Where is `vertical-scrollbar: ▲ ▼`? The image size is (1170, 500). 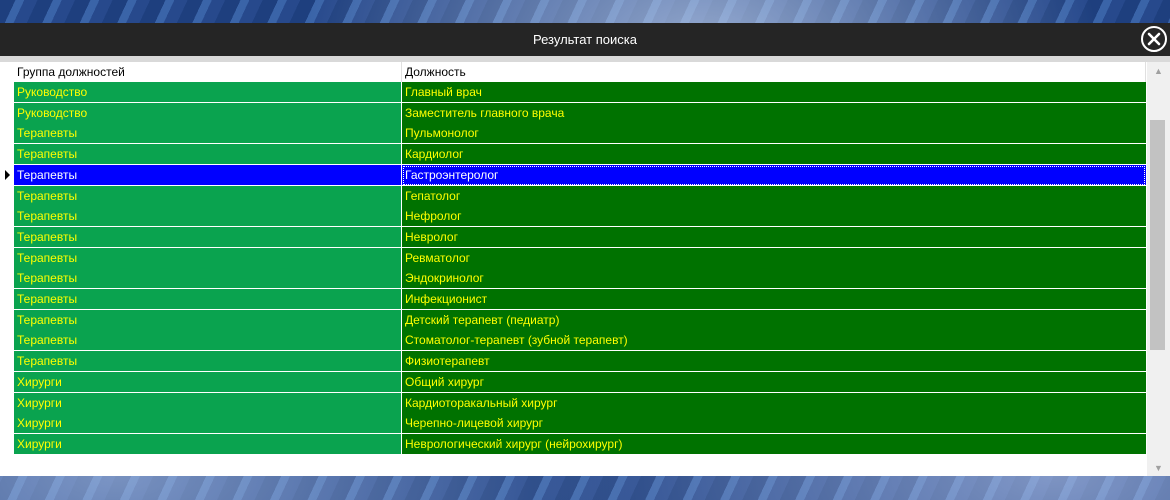
vertical-scrollbar: ▲ ▼ is located at coordinates (1158, 269).